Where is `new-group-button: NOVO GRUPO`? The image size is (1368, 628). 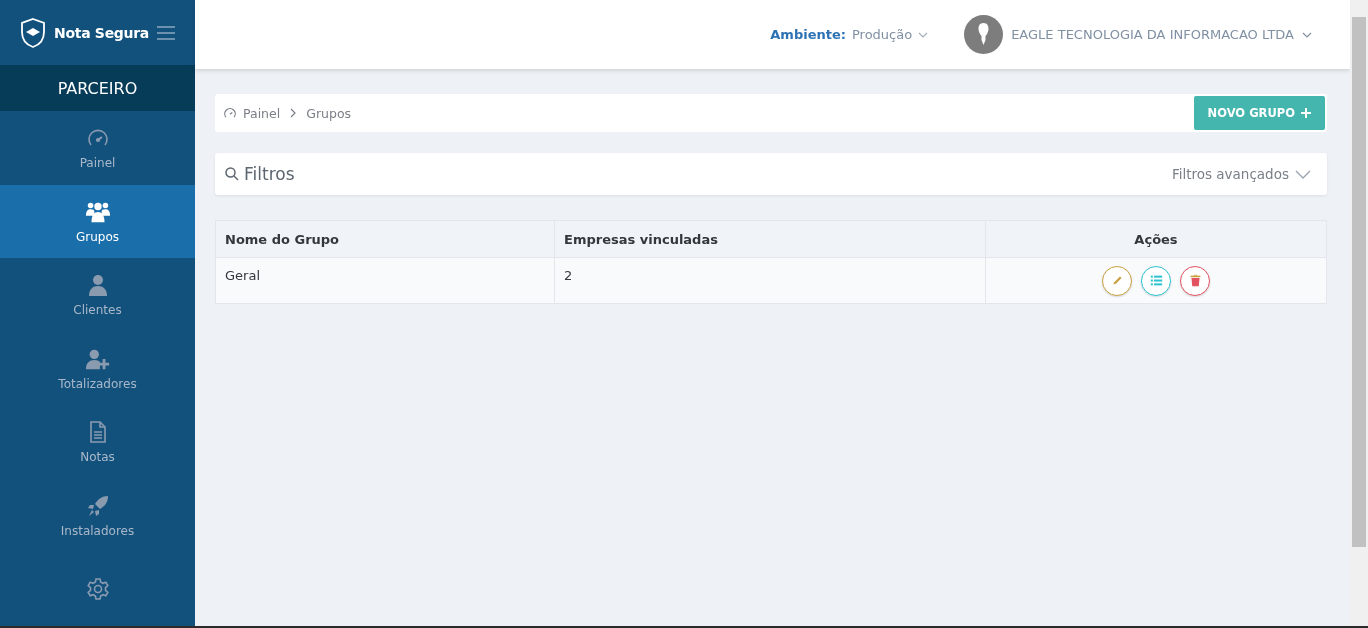 new-group-button: NOVO GRUPO is located at coordinates (1259, 113).